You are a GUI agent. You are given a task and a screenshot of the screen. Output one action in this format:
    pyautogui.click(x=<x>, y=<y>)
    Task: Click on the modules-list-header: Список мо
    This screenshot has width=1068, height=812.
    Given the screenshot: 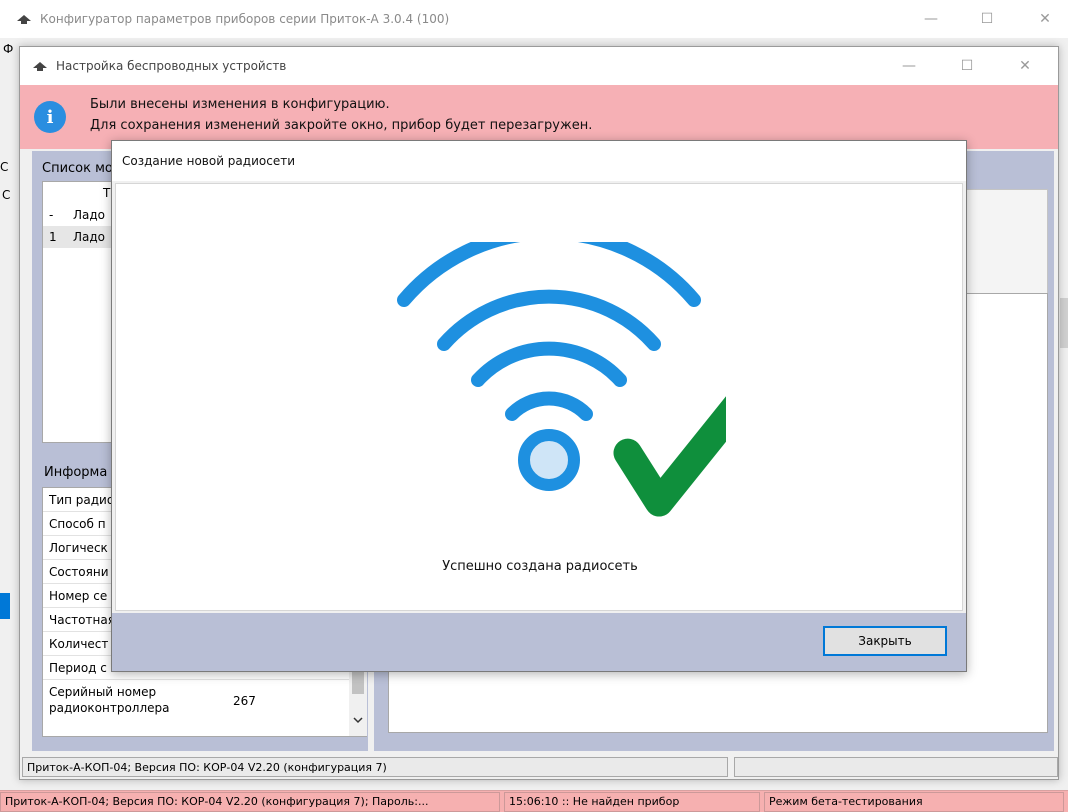 What is the action you would take?
    pyautogui.click(x=77, y=168)
    